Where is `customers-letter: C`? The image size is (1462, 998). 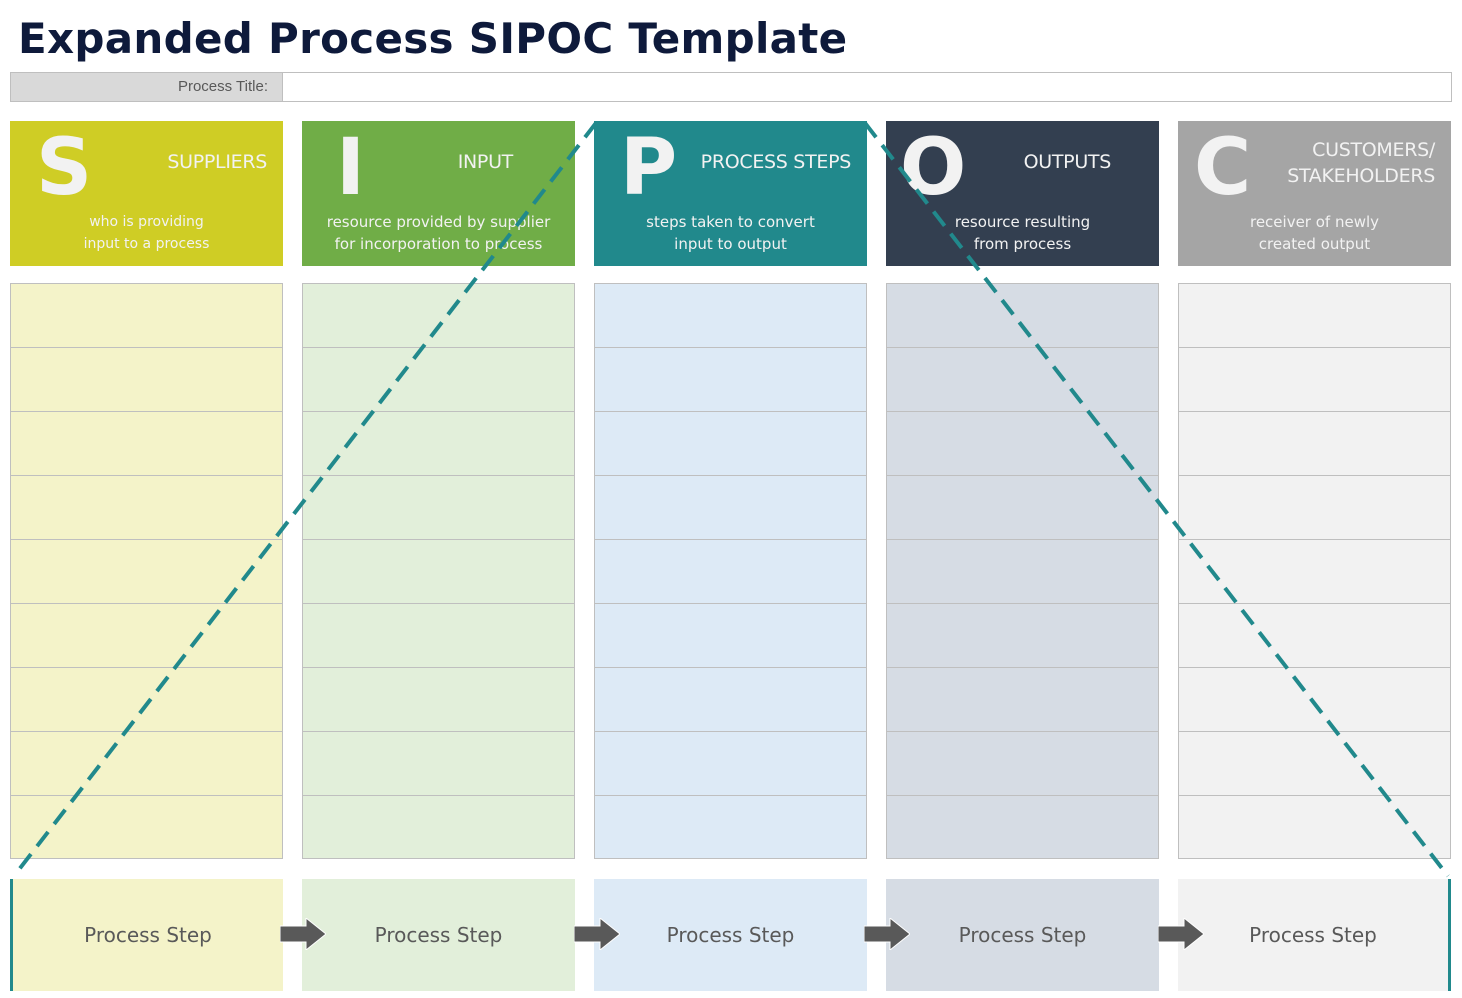
customers-letter: C is located at coordinates (1223, 168).